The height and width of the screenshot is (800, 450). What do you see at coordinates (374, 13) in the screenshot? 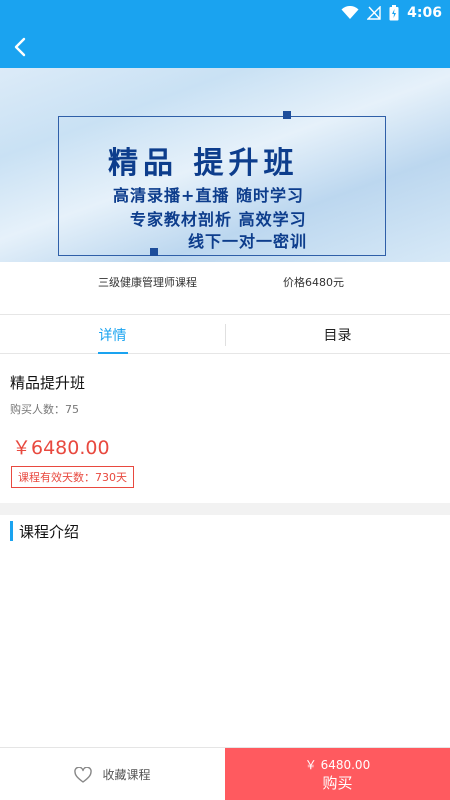
I see `signal-icon` at bounding box center [374, 13].